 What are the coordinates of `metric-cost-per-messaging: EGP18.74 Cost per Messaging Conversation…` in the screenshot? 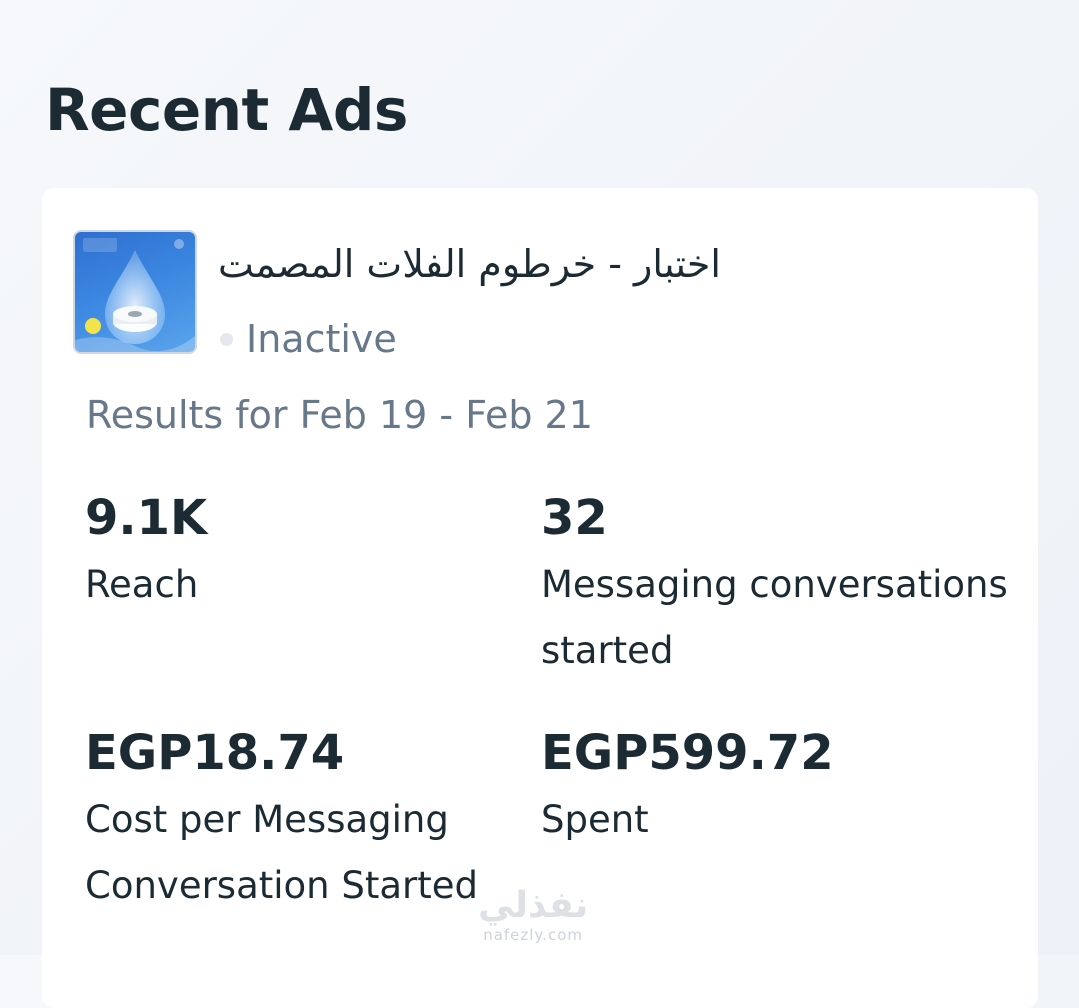 It's located at (315, 820).